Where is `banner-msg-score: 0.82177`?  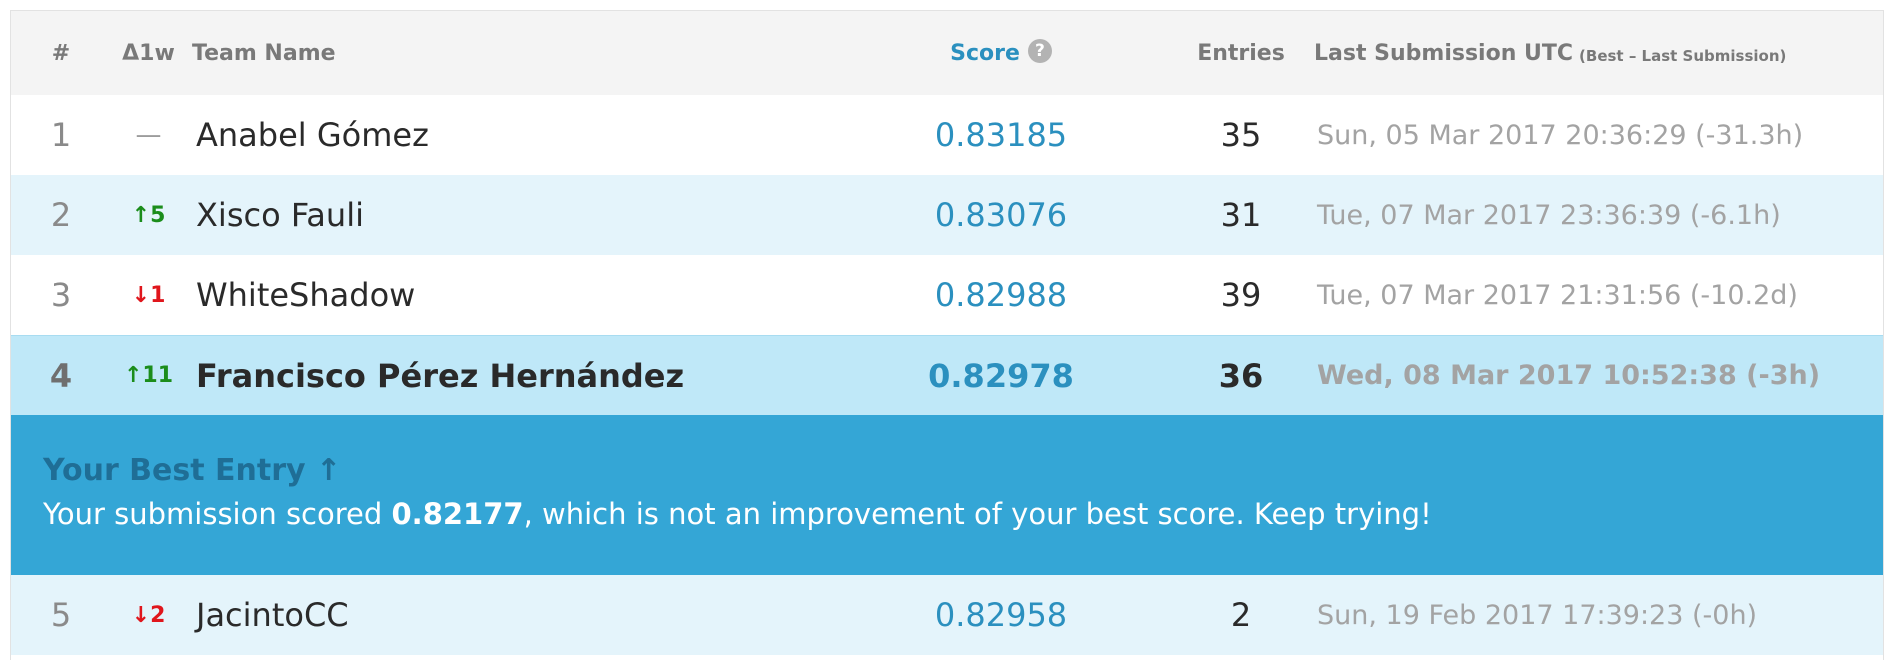
banner-msg-score: 0.82177 is located at coordinates (457, 514).